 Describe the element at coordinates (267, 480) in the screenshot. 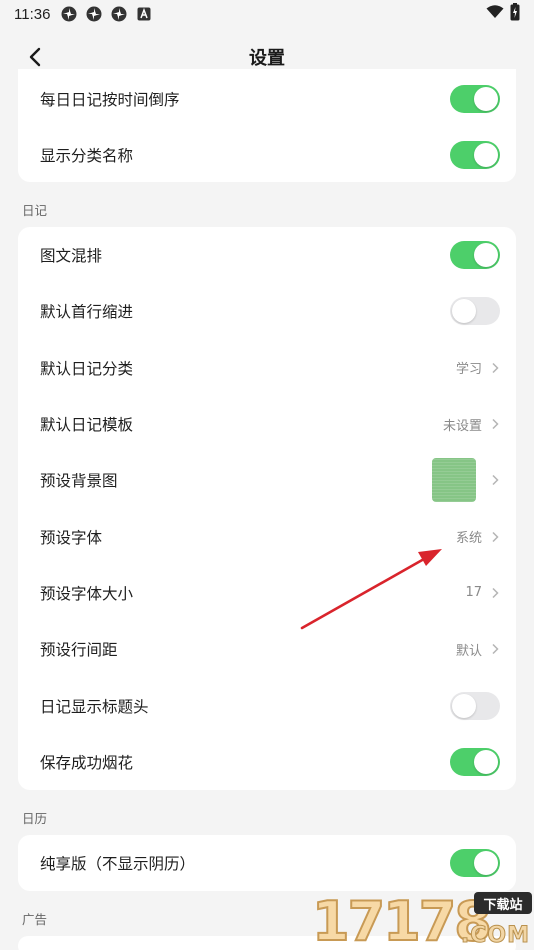

I see `setting-row-background-image: 预设背景图` at that location.